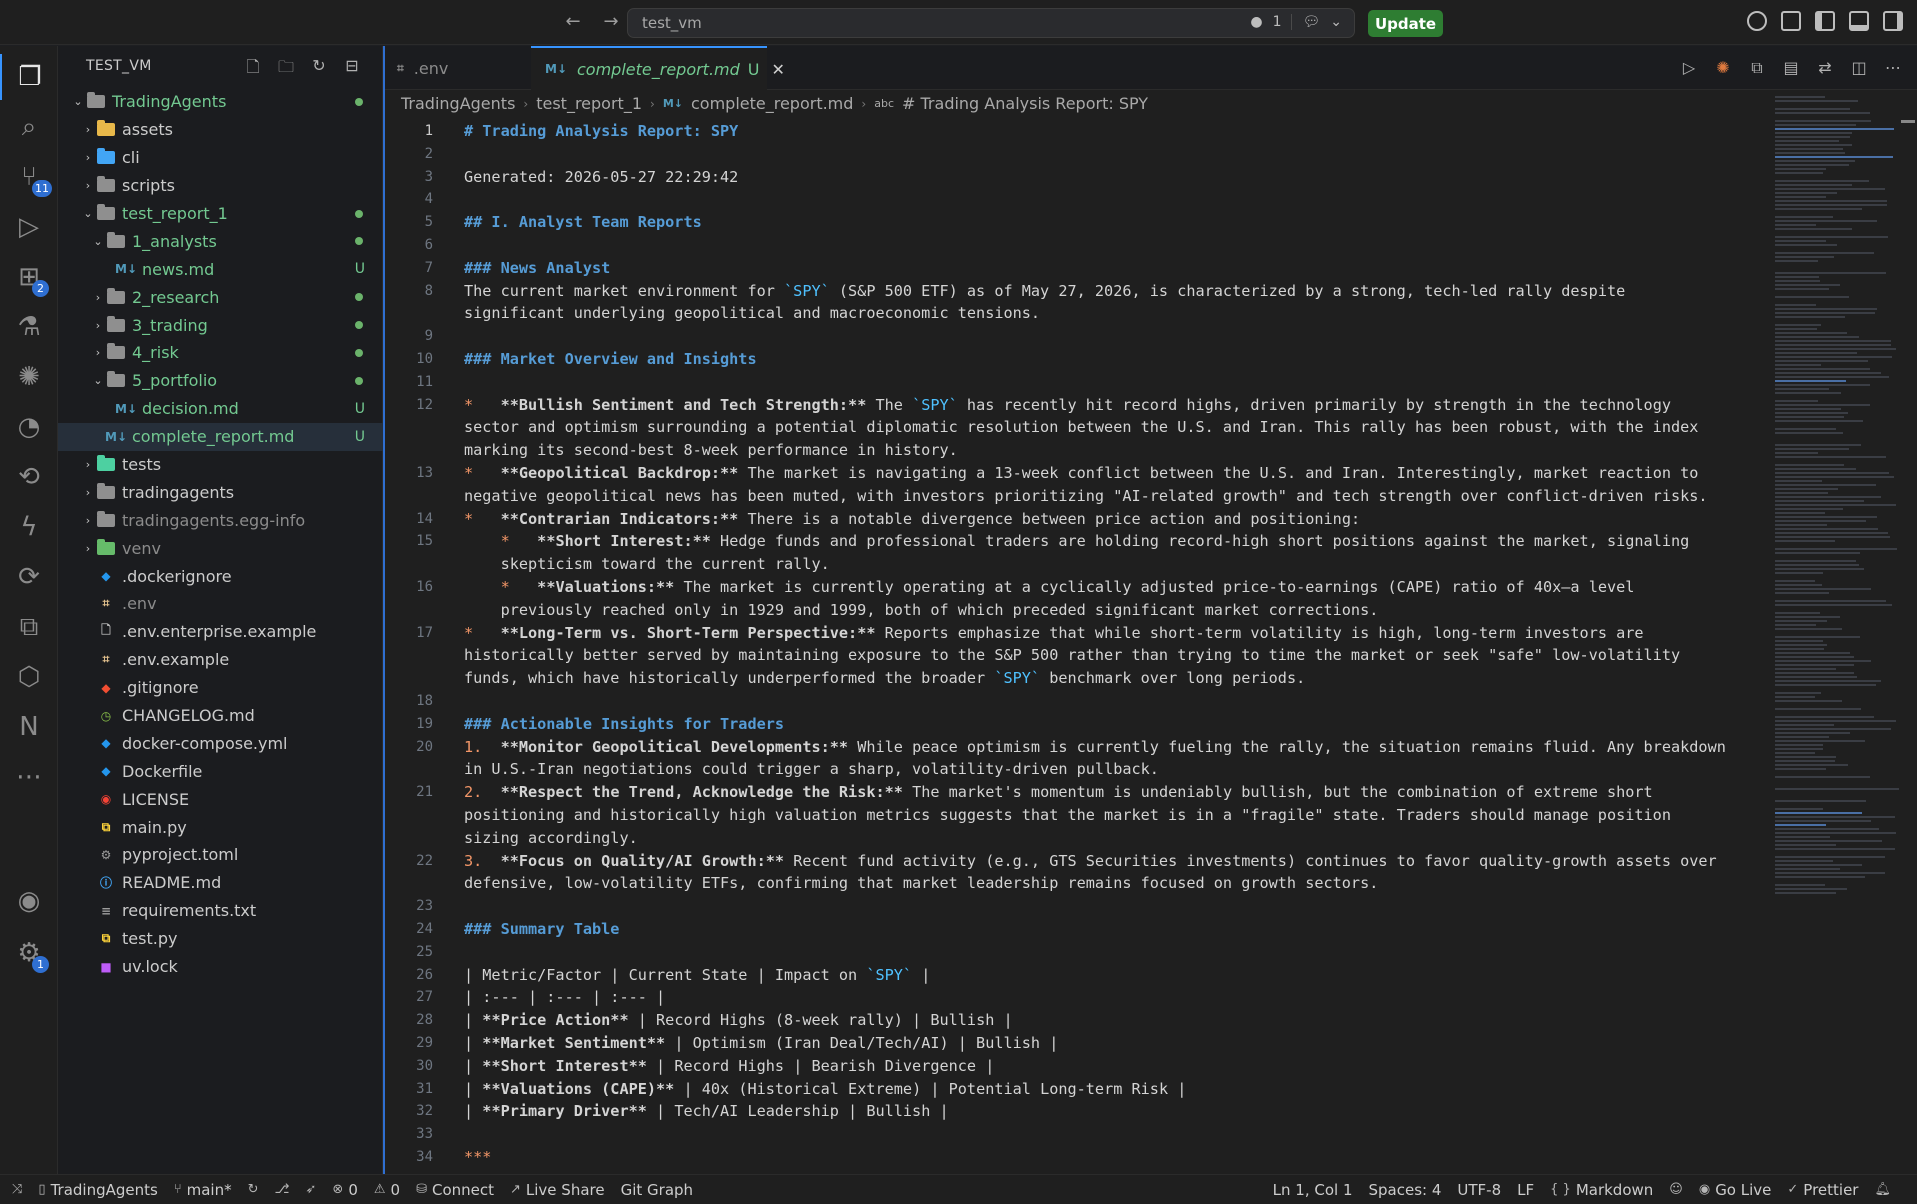  Describe the element at coordinates (1479, 1190) in the screenshot. I see `utf-8-status-item: UTF-8` at that location.